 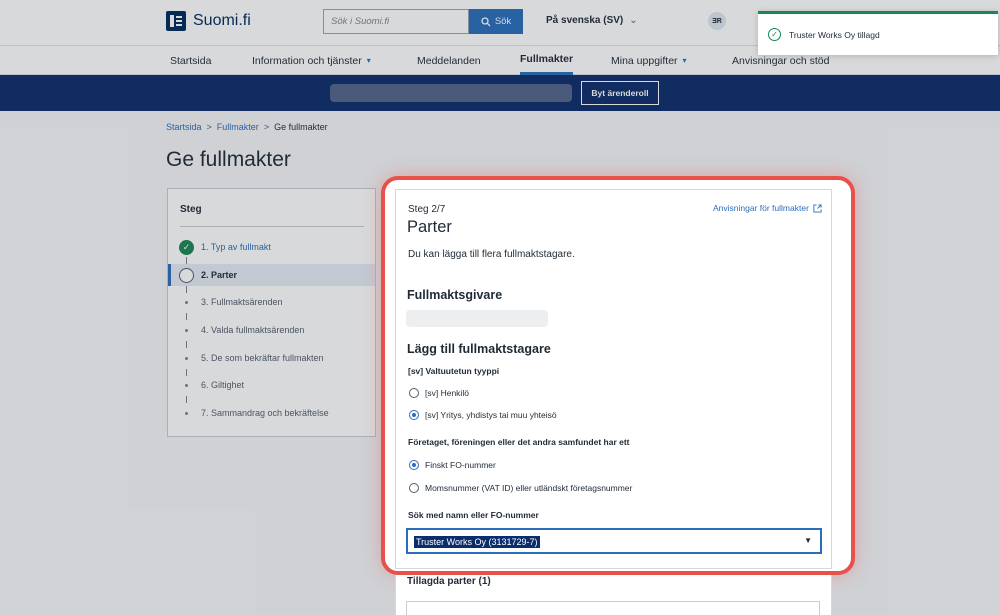 I want to click on steps-title: Steg, so click(x=191, y=209).